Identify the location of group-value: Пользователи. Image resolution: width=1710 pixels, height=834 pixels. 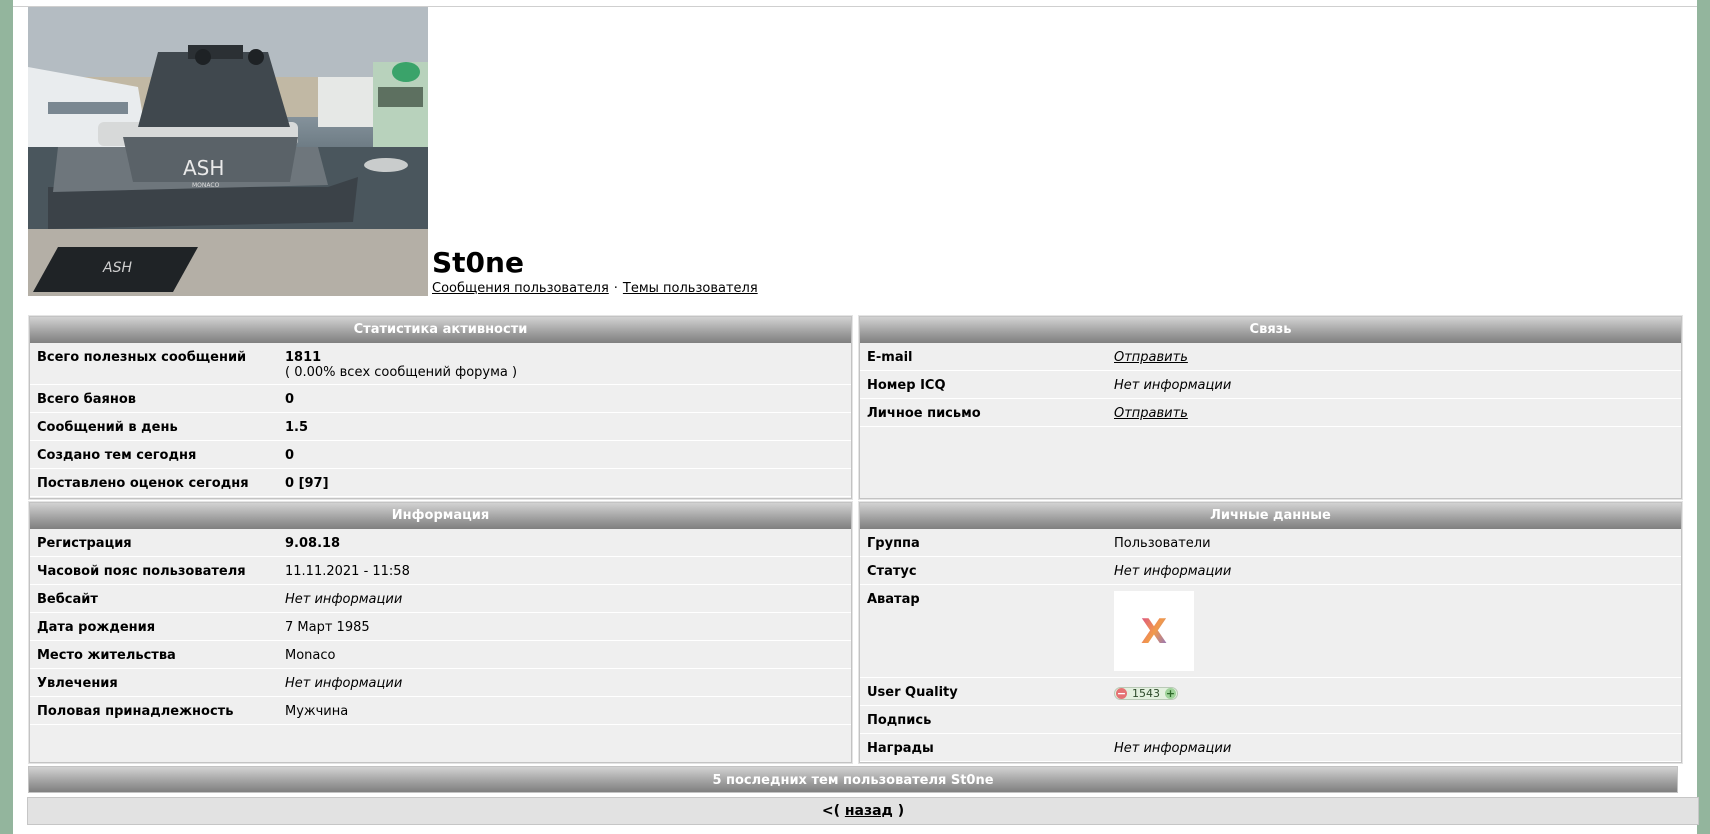
(1162, 543).